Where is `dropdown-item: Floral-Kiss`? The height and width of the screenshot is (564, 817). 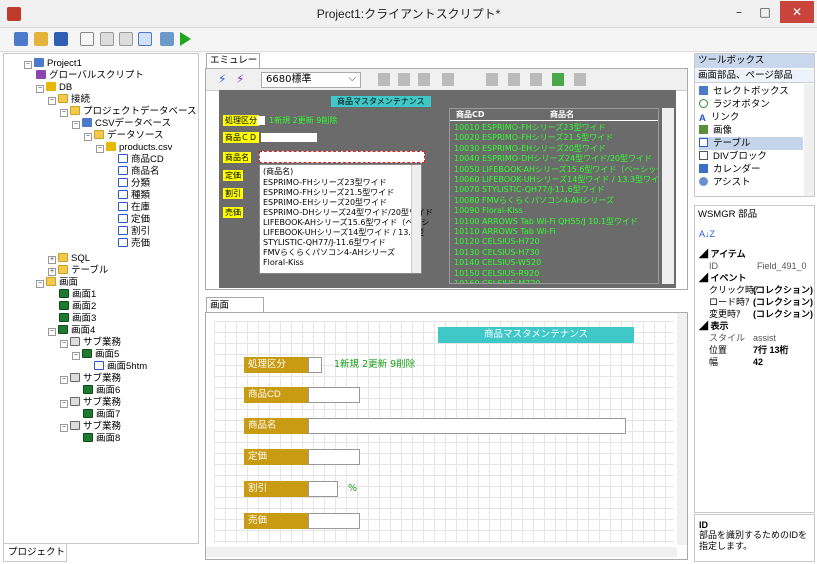 dropdown-item: Floral-Kiss is located at coordinates (283, 262).